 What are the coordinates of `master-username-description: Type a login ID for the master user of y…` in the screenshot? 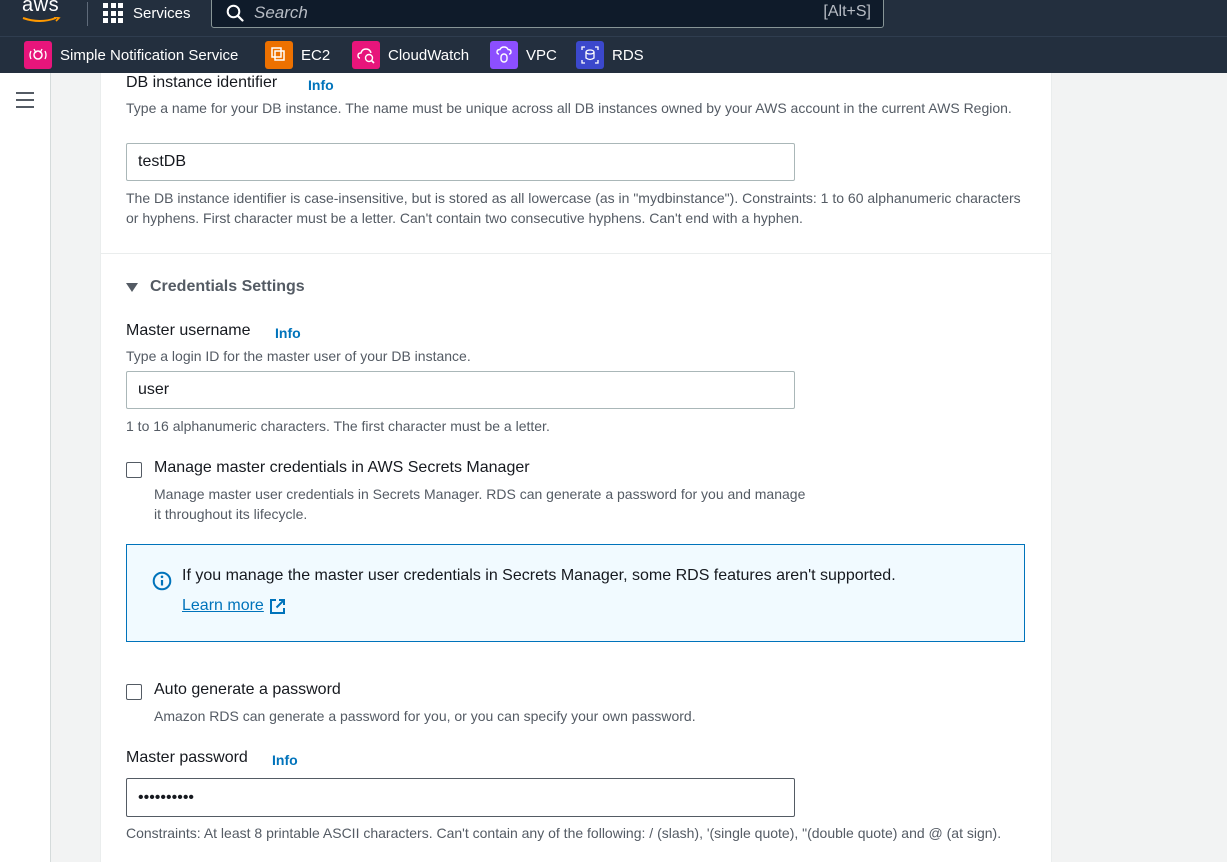 It's located at (298, 356).